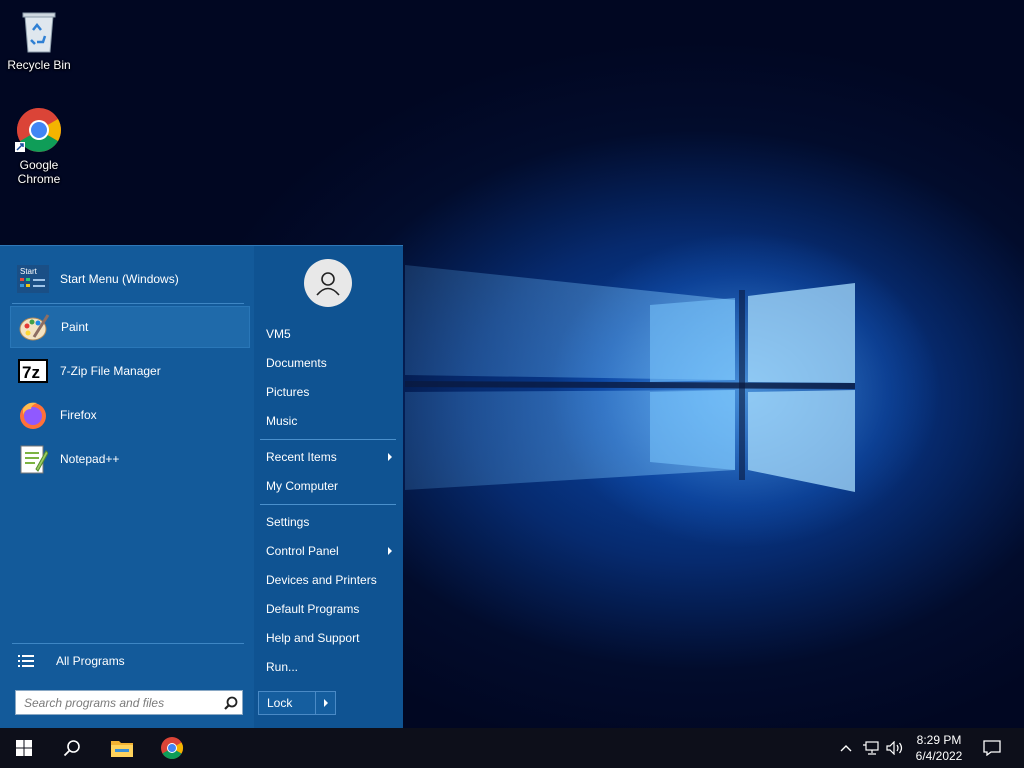  I want to click on desktop-icon-recycle-bin: Recycle Bin, so click(39, 40).